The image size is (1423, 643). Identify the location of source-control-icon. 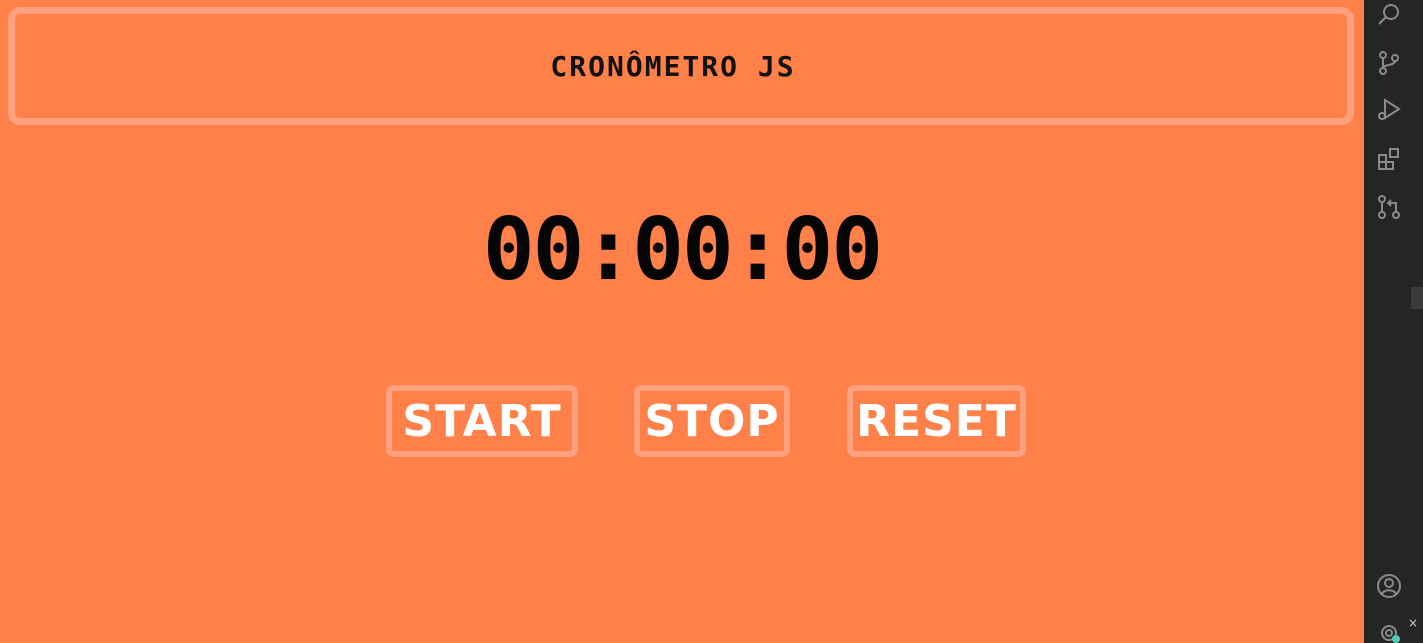
(1389, 63).